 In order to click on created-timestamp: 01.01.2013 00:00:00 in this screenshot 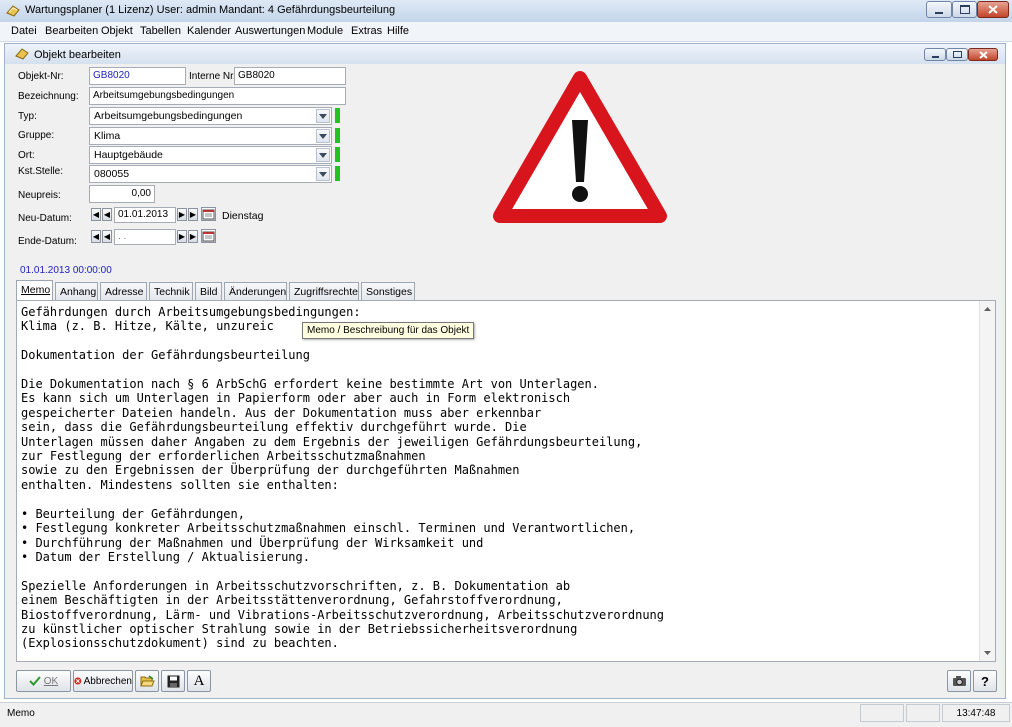, I will do `click(66, 270)`.